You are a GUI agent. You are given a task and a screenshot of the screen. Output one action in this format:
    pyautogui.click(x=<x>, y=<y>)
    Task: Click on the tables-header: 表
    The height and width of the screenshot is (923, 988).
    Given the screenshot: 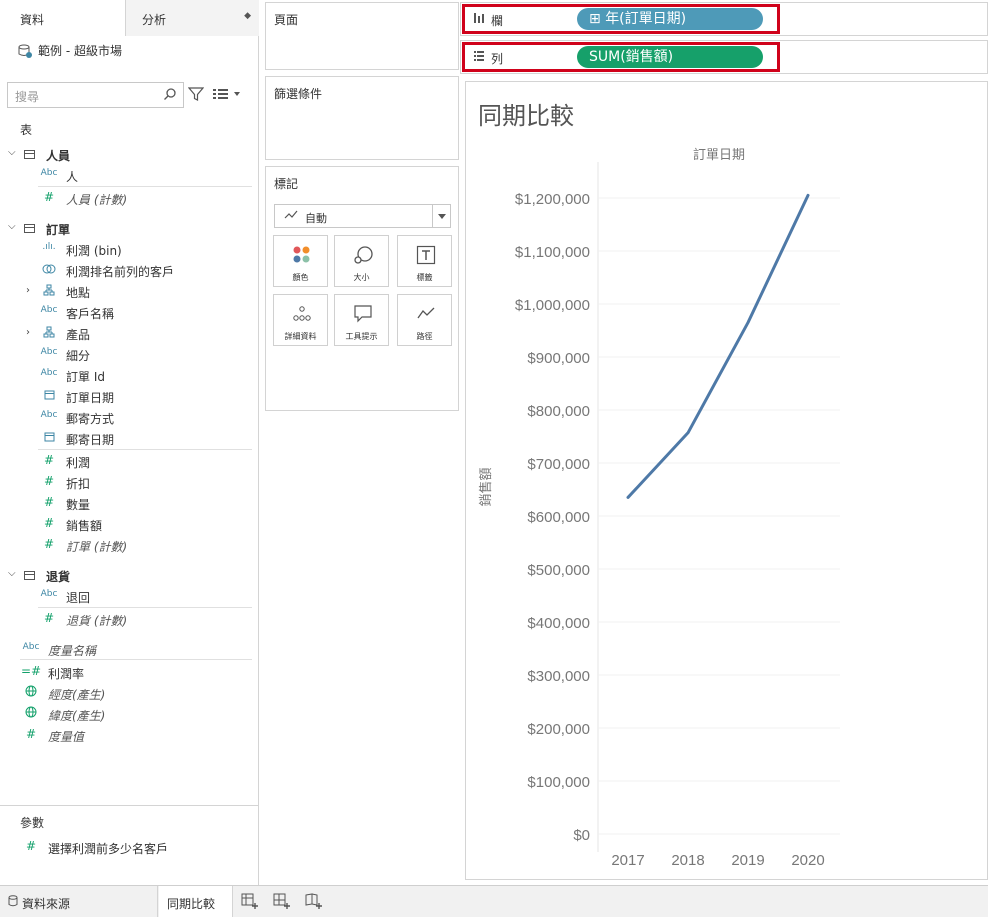 What is the action you would take?
    pyautogui.click(x=26, y=130)
    